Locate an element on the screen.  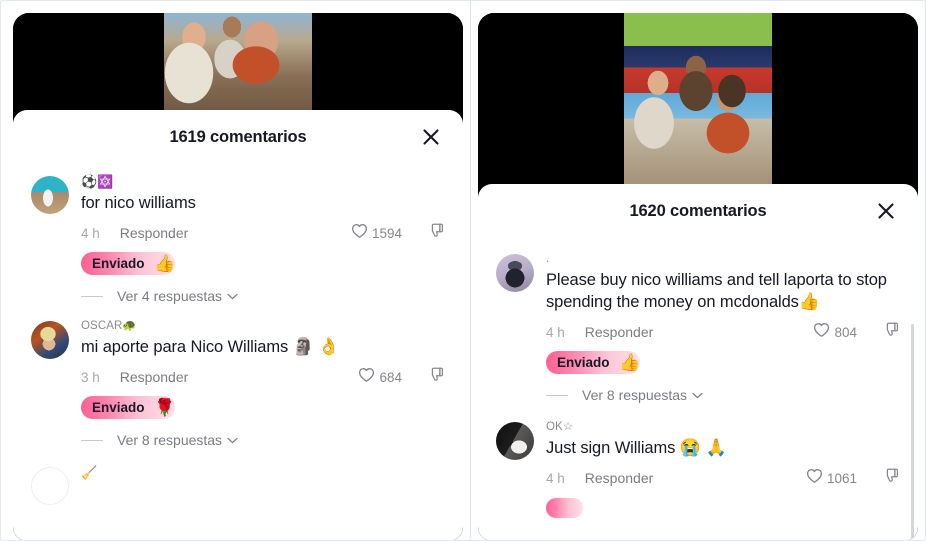
comment-actions: 804 is located at coordinates (856, 332).